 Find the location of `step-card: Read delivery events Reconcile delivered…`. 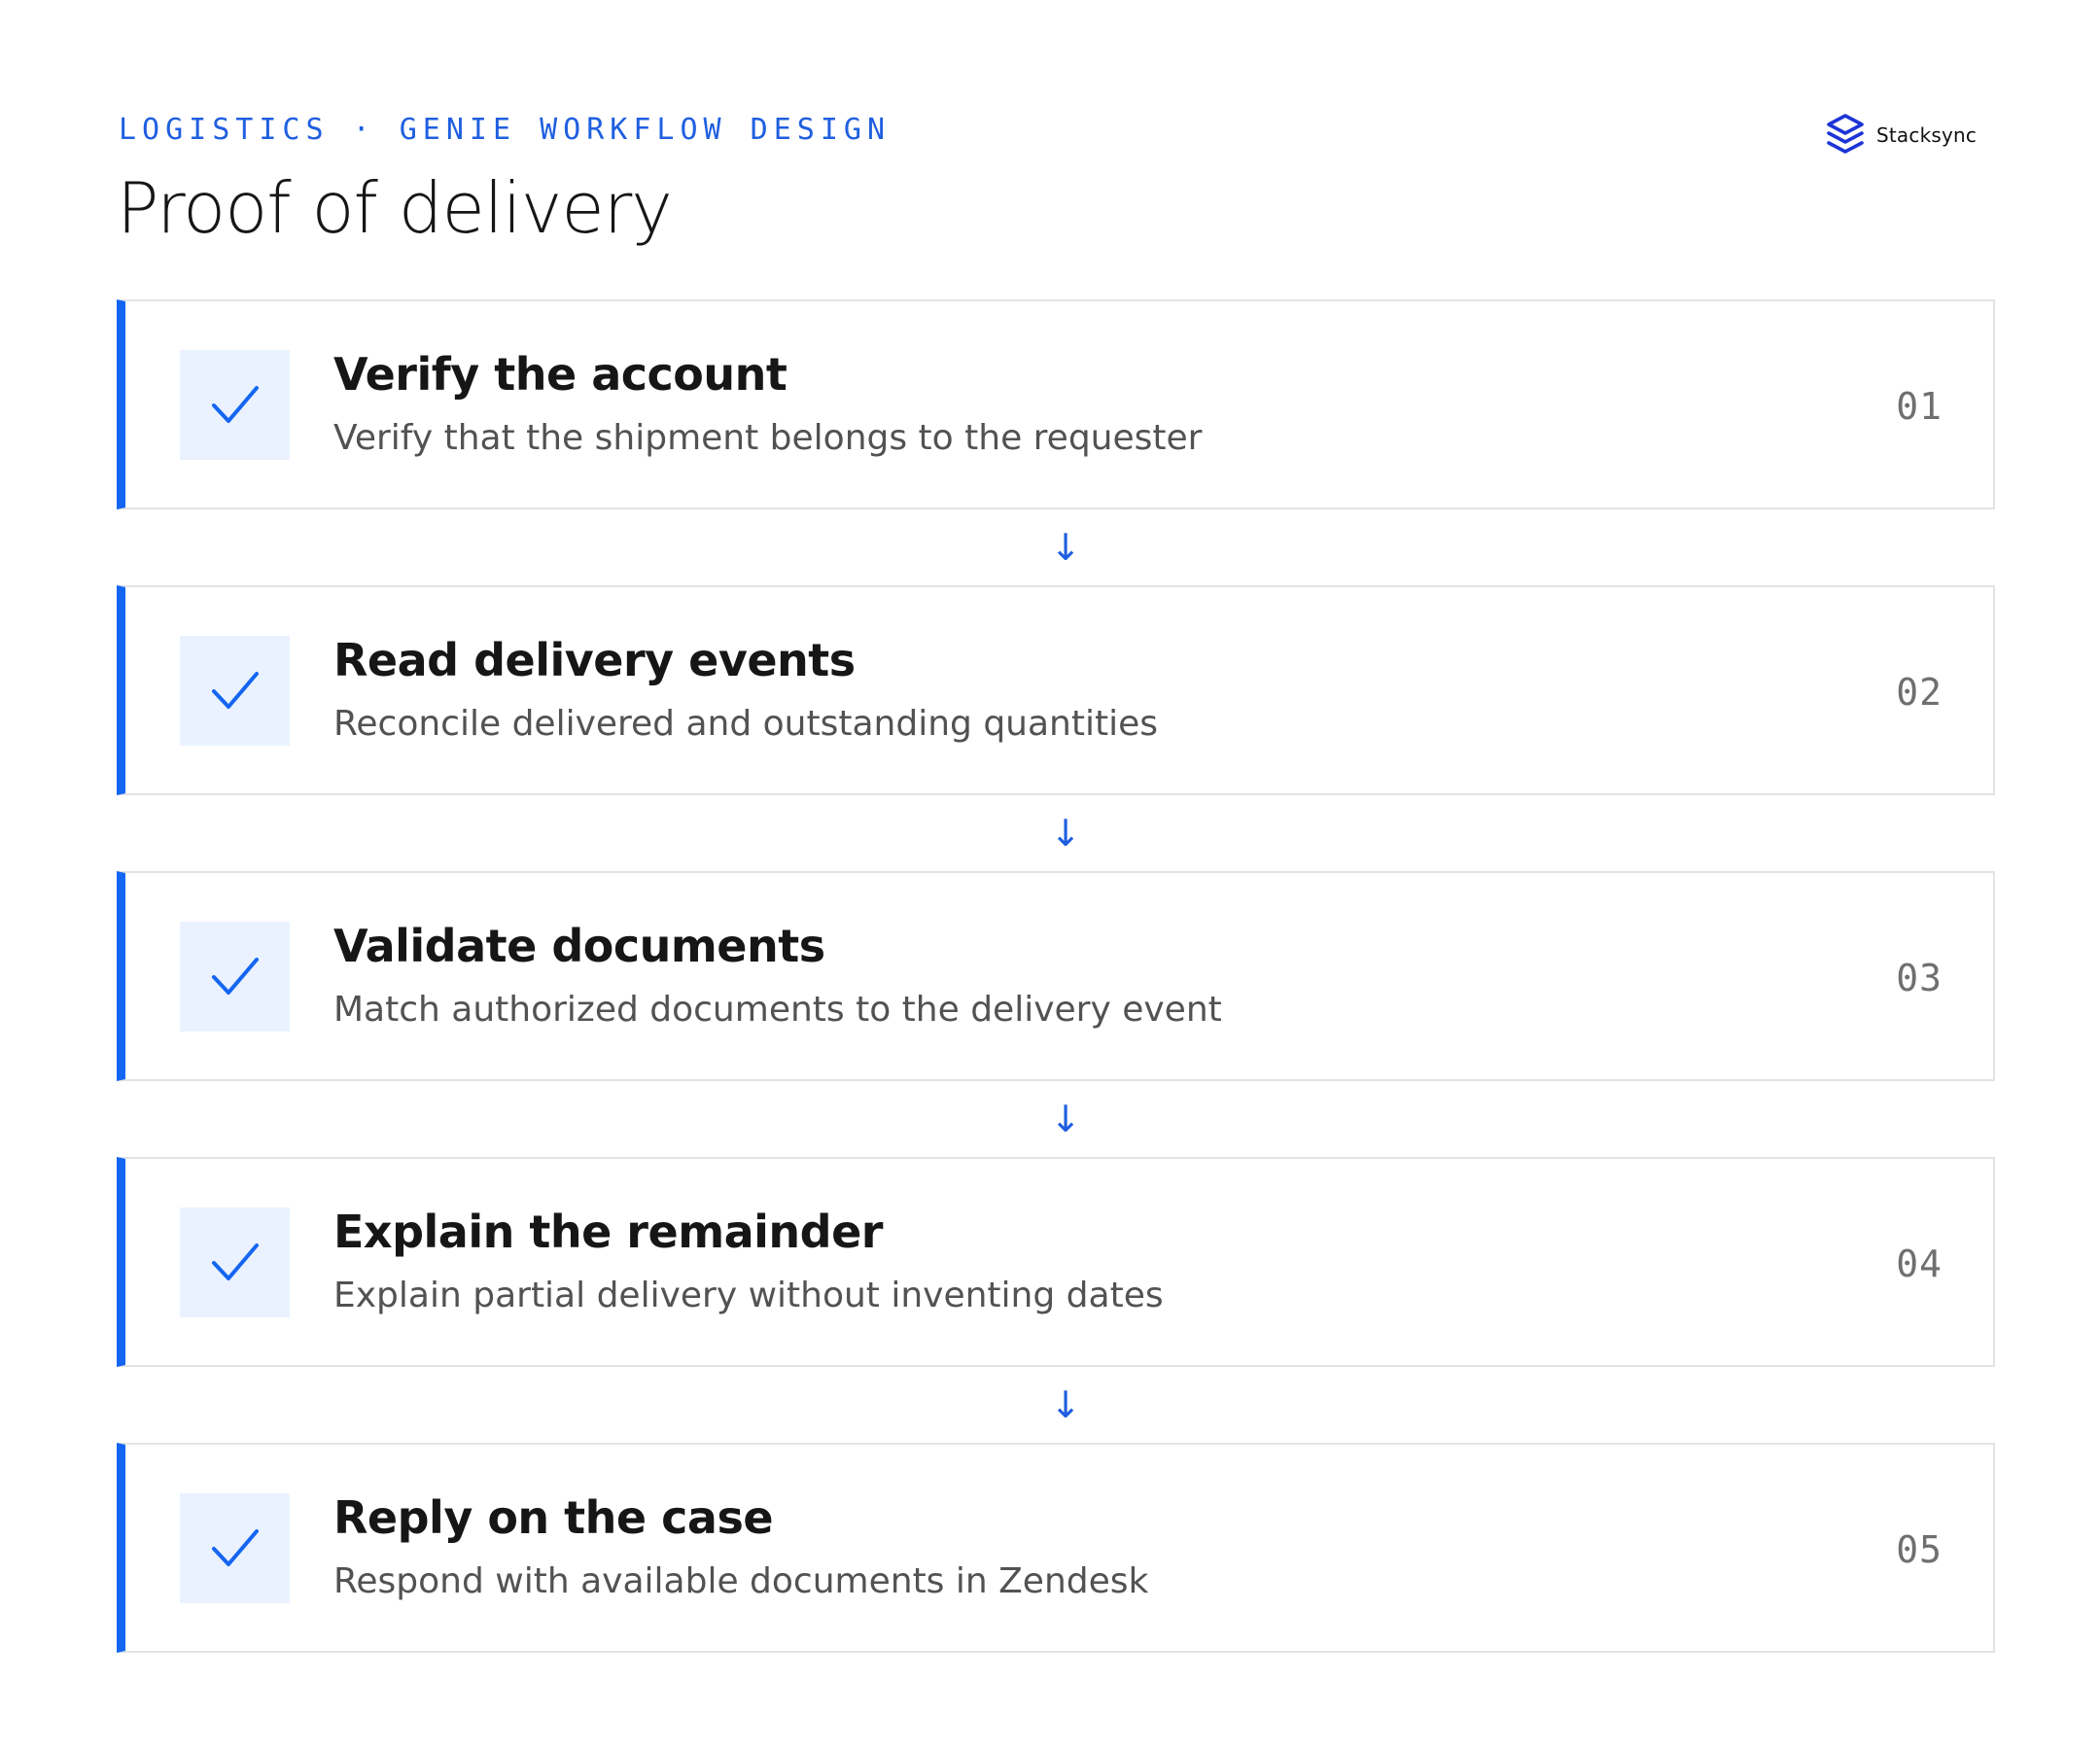

step-card: Read delivery events Reconcile delivered… is located at coordinates (1056, 690).